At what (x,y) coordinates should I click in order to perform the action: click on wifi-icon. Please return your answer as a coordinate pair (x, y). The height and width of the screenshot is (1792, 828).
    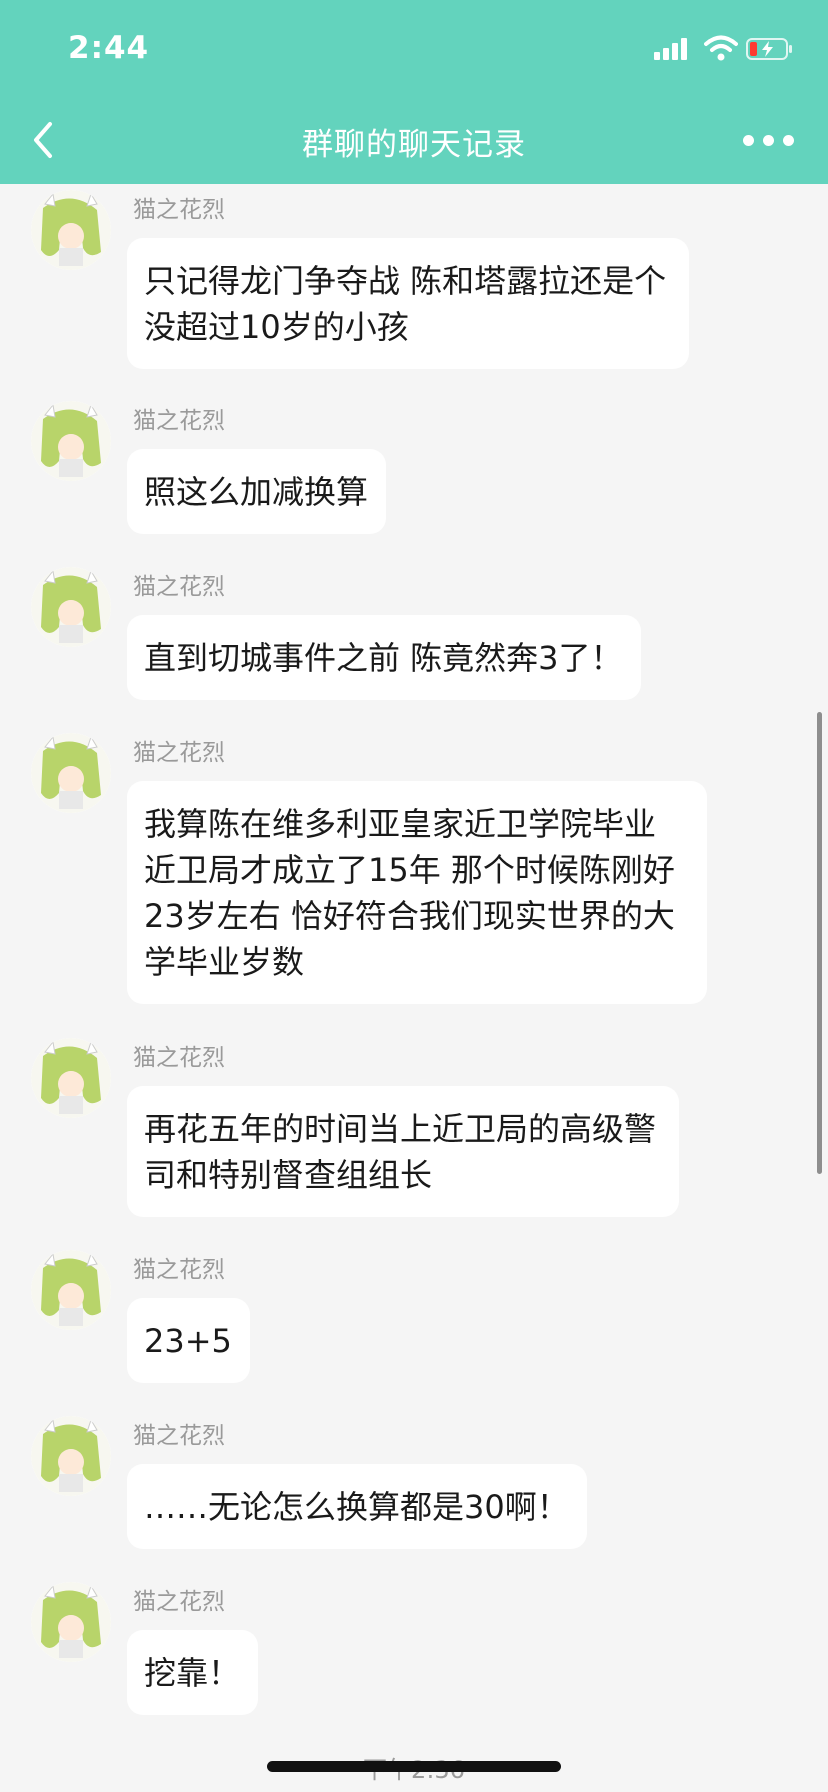
    Looking at the image, I should click on (721, 48).